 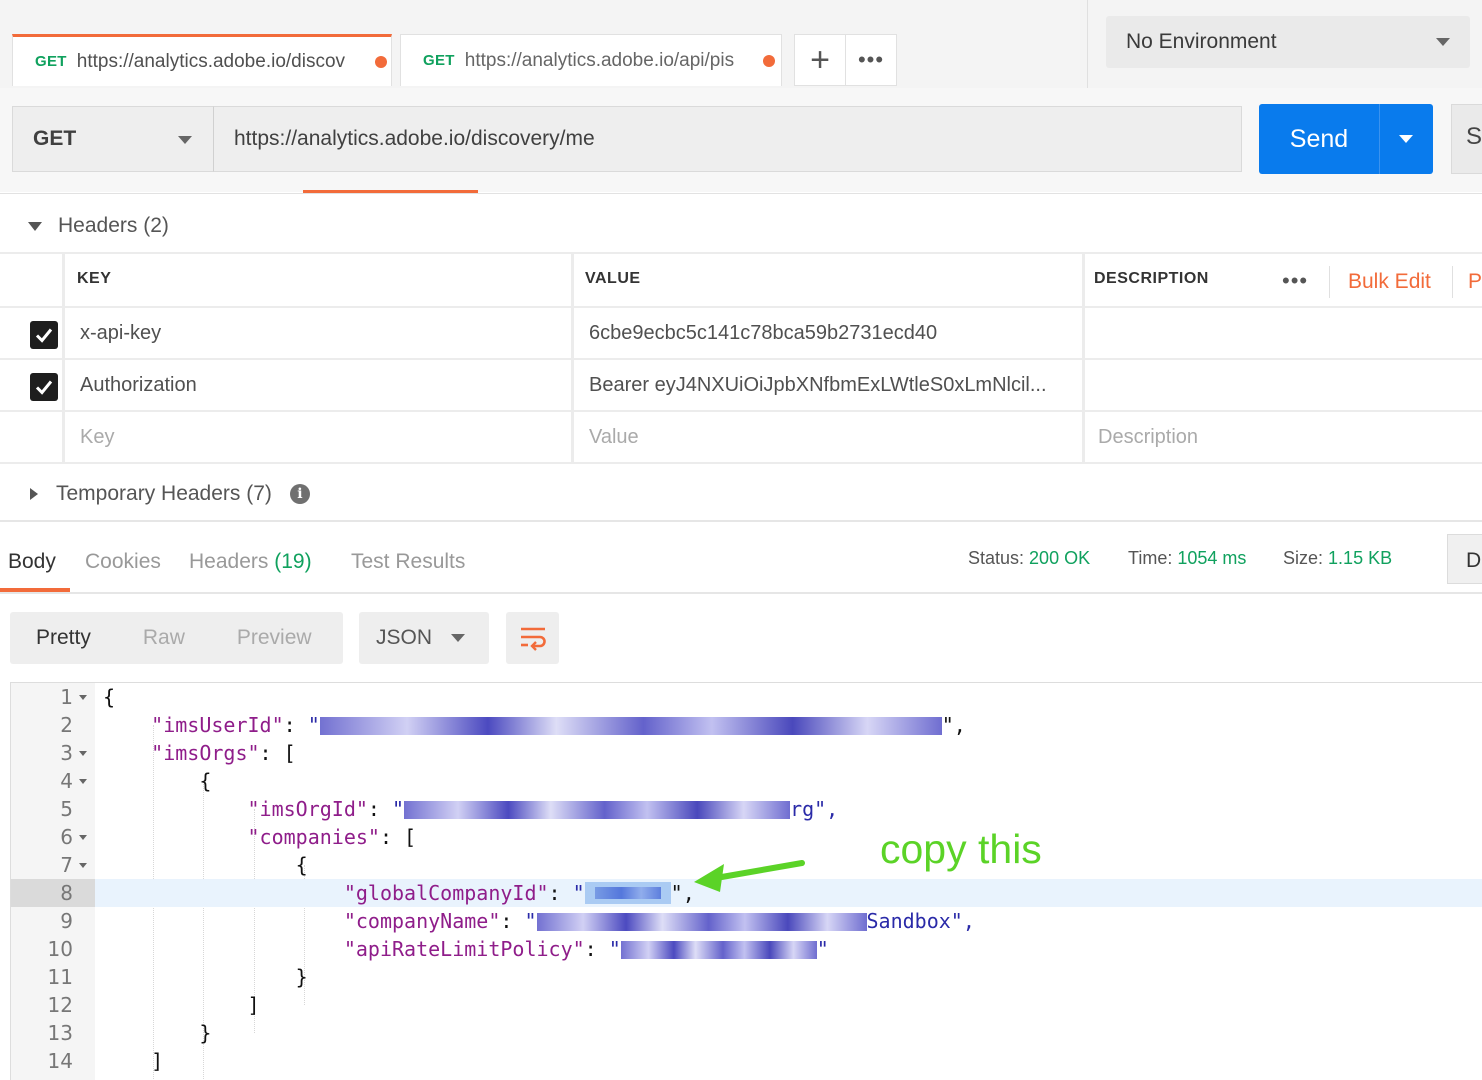 I want to click on json-punct: ], so click(x=157, y=1061).